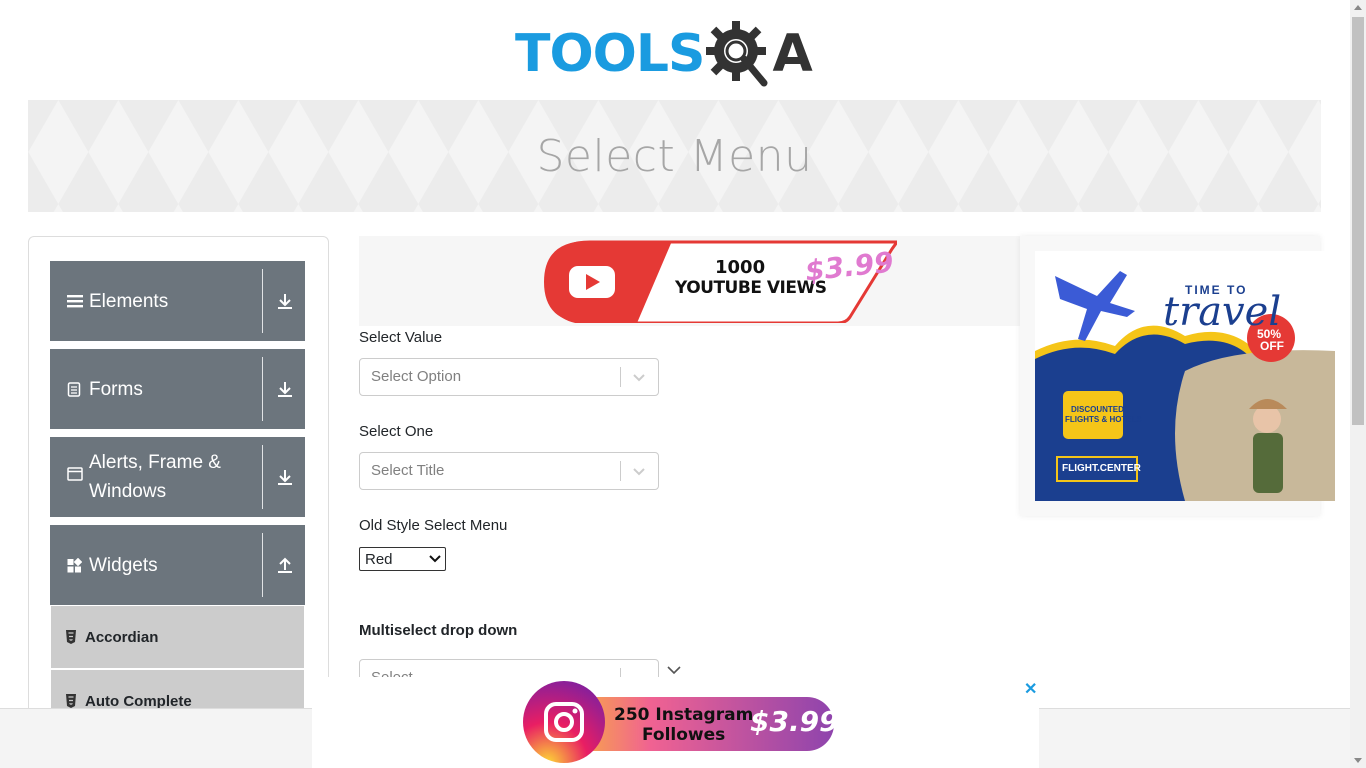 The height and width of the screenshot is (768, 1366). Describe the element at coordinates (1358, 221) in the screenshot. I see `scrollbar-thumb` at that location.